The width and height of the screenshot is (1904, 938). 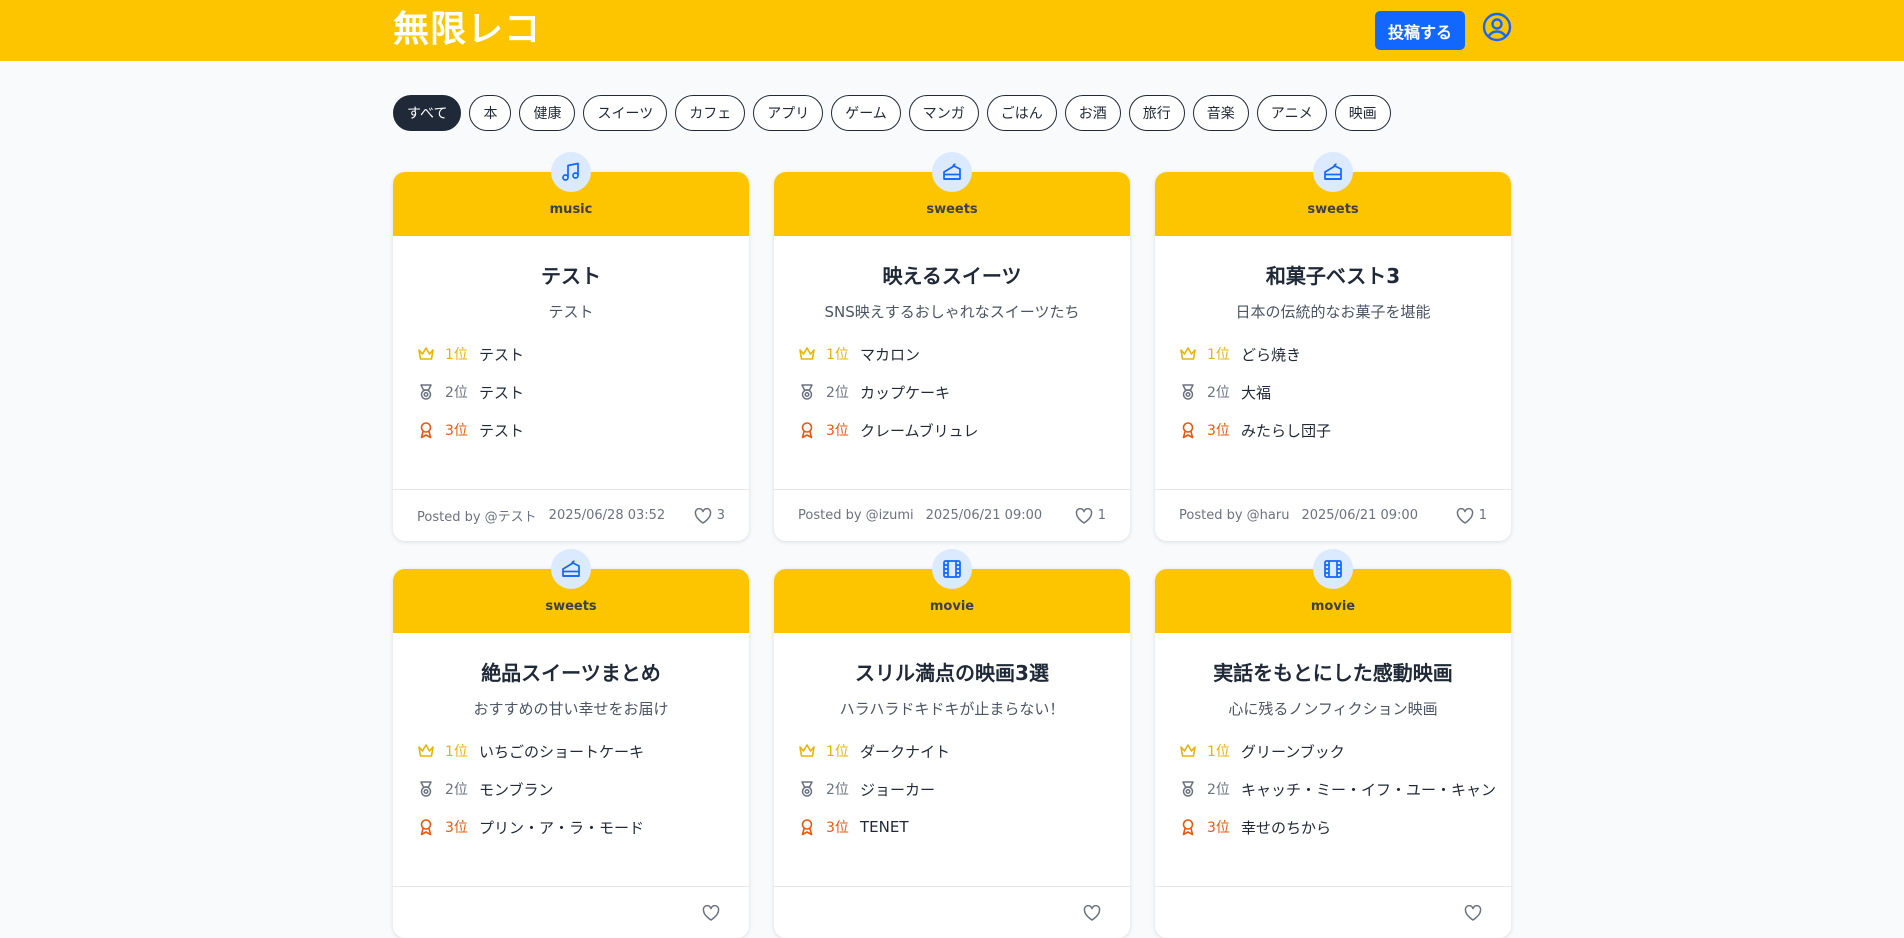 I want to click on filter-chip-alcohol: お酒, so click(x=1092, y=113).